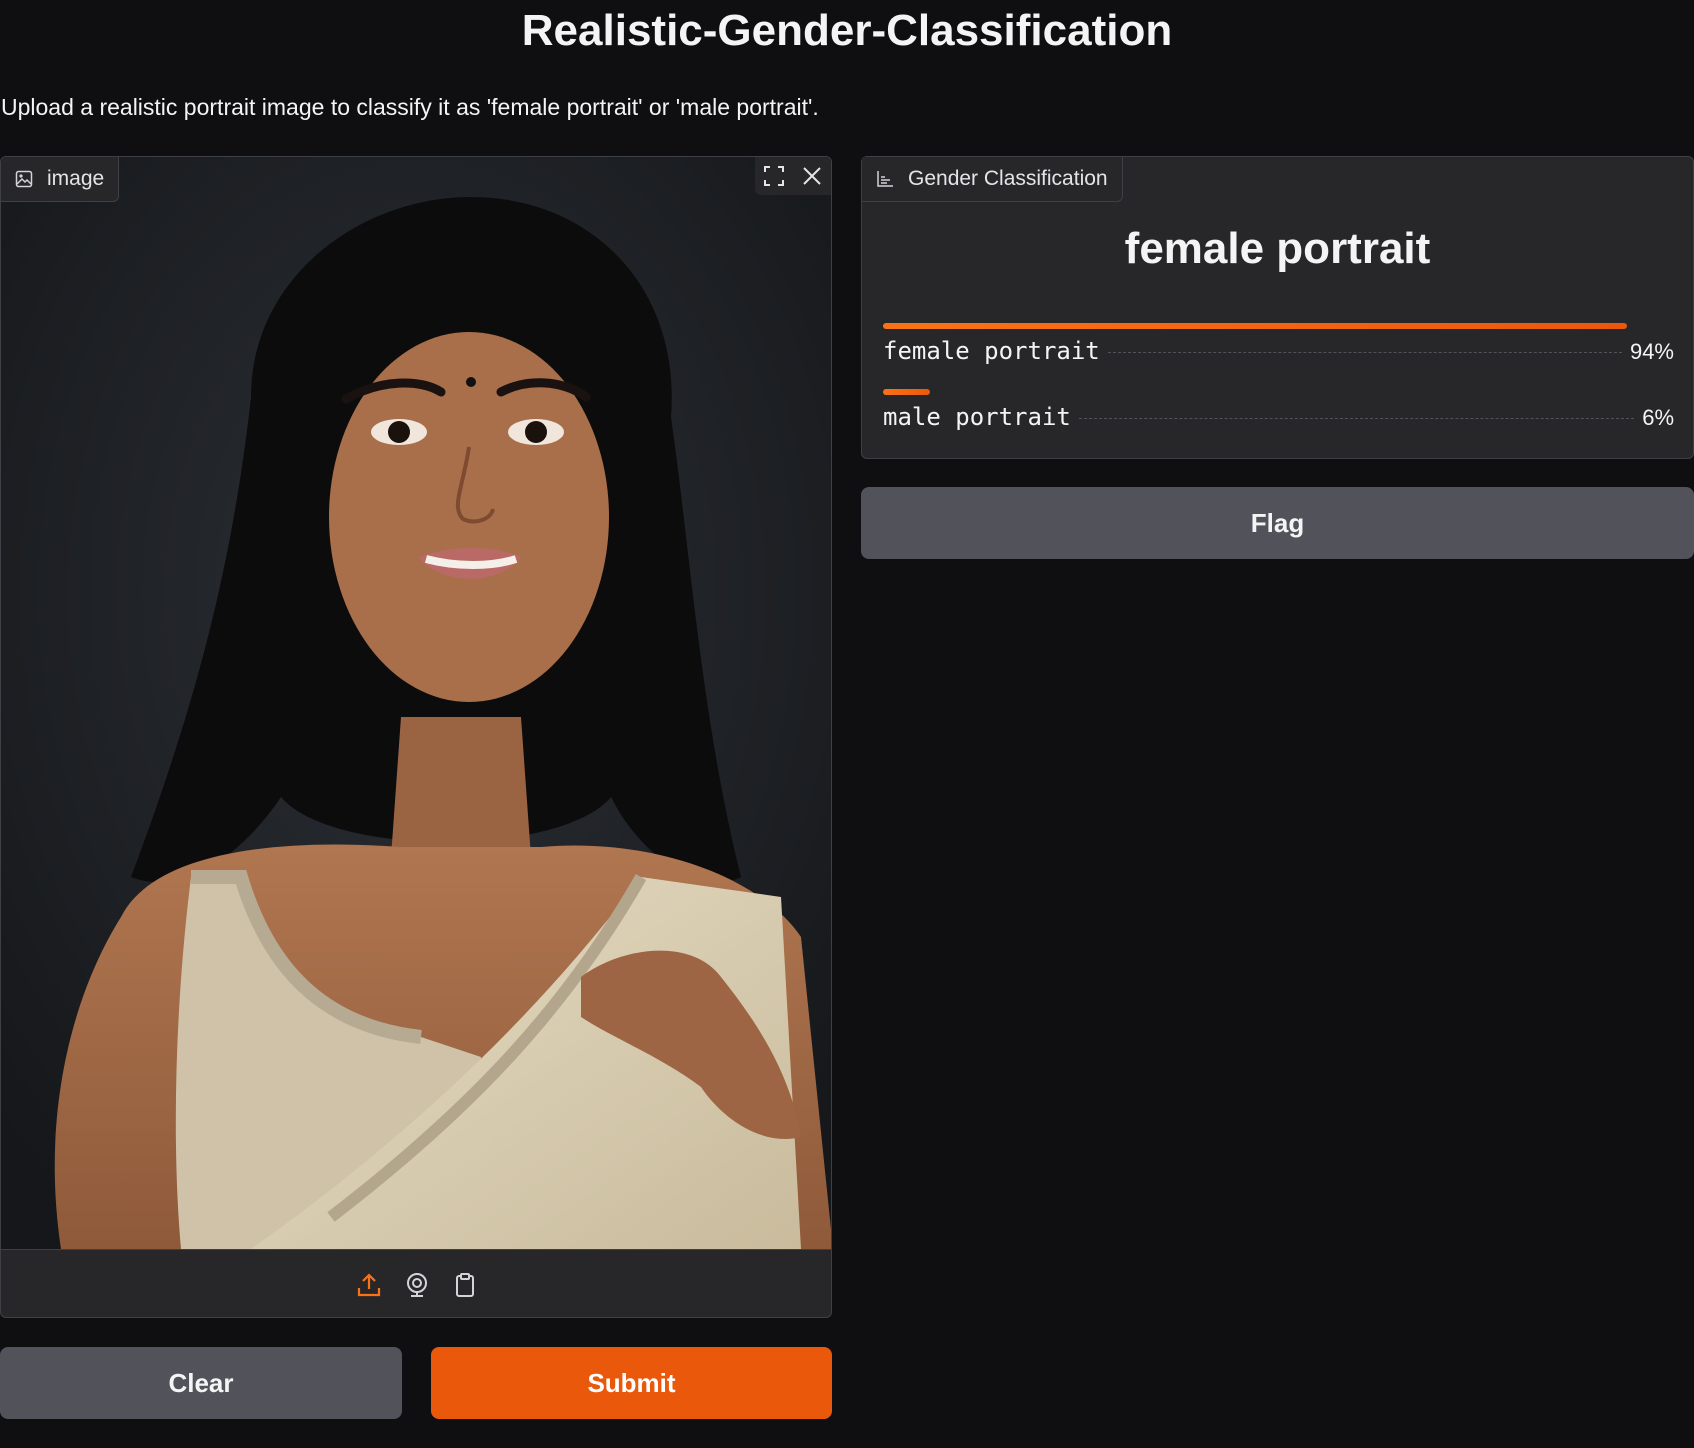  I want to click on confidence-value: 6%, so click(1658, 417).